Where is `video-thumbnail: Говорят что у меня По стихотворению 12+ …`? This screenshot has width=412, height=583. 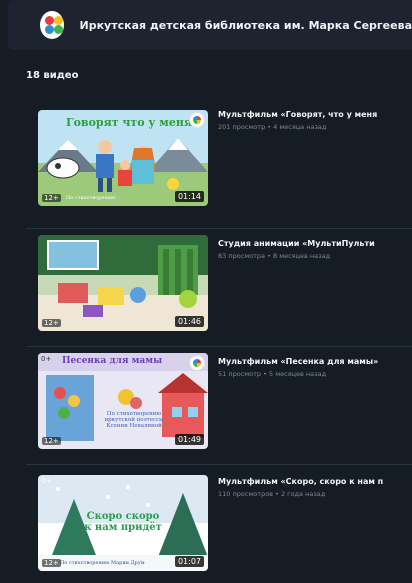
video-thumbnail: Говорят что у меня По стихотворению 12+ … is located at coordinates (123, 158).